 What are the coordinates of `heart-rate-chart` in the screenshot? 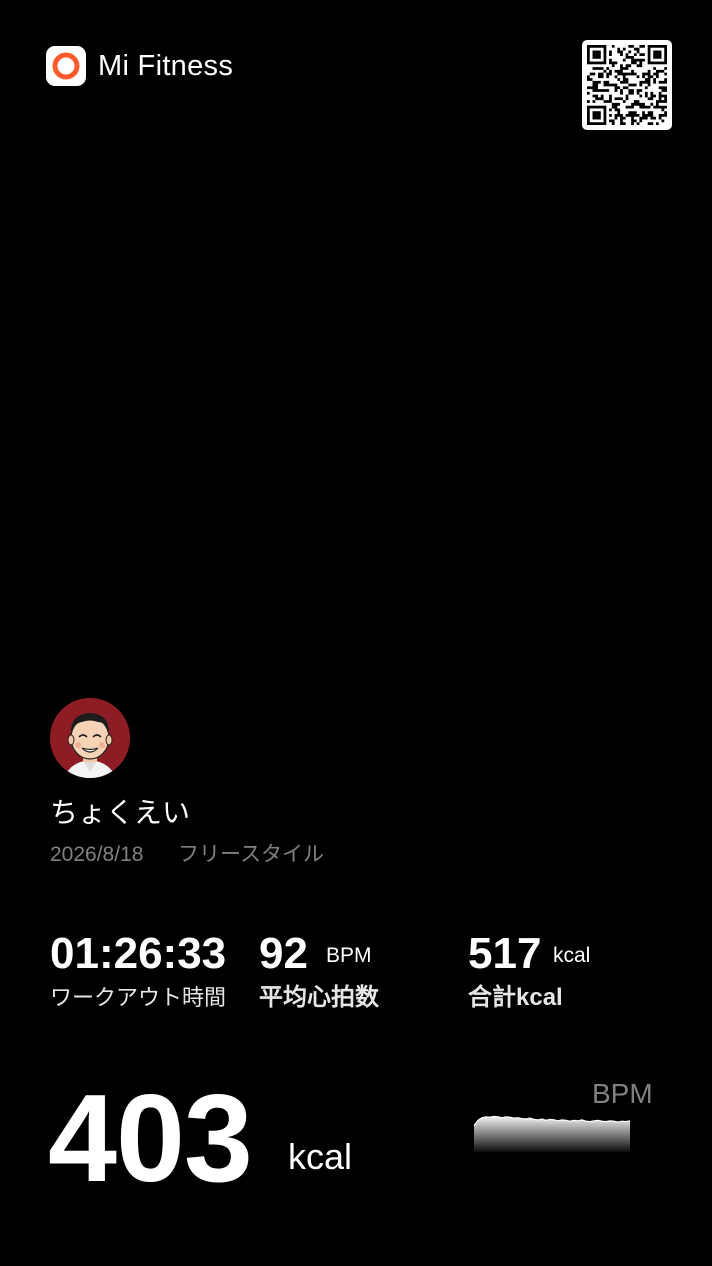 It's located at (552, 1133).